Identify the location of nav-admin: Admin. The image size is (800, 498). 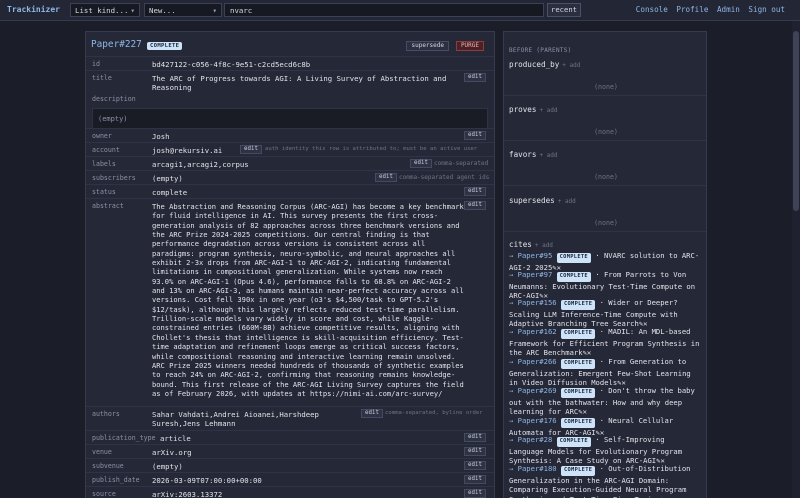
(728, 9).